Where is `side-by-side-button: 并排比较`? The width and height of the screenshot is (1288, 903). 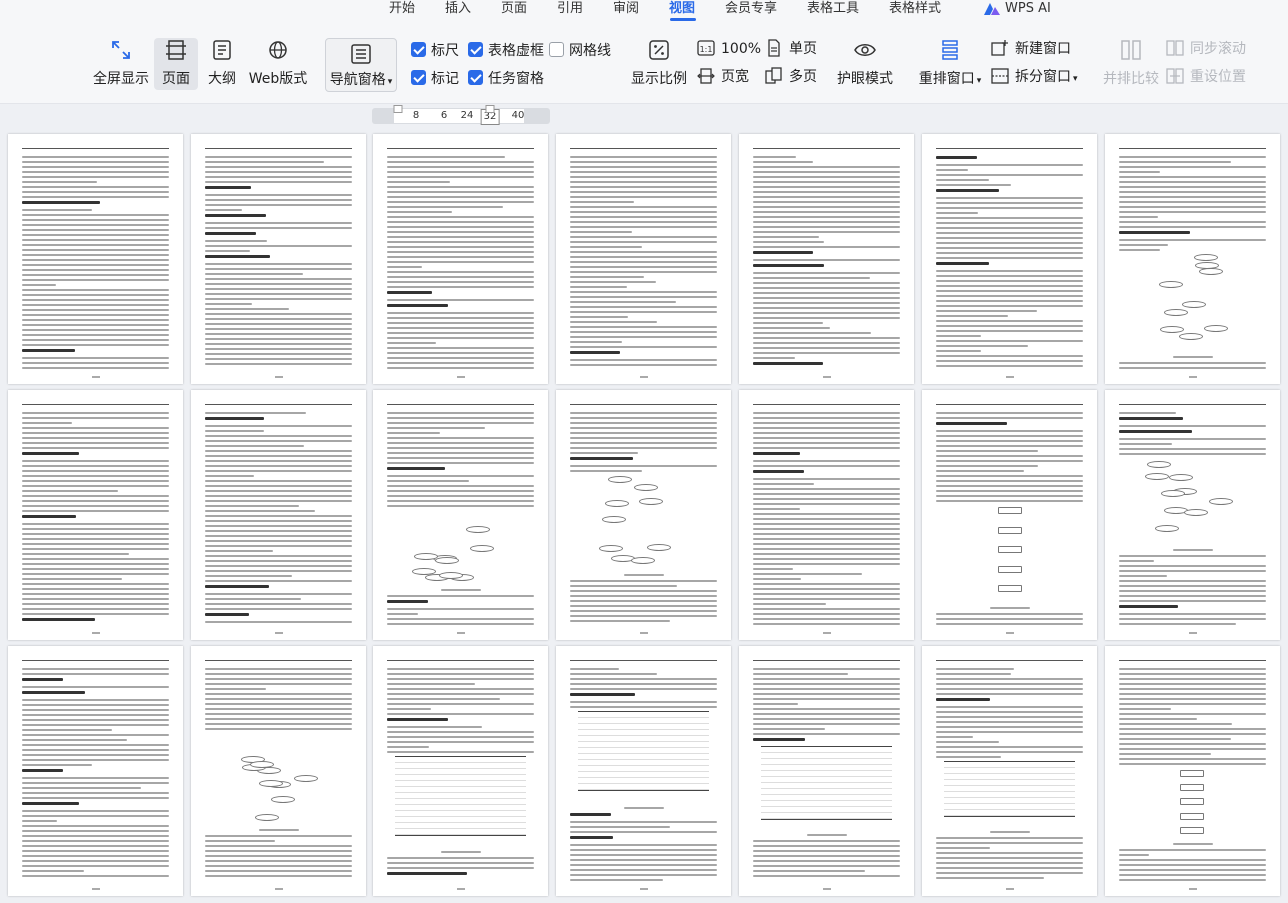
side-by-side-button: 并排比较 is located at coordinates (1131, 63).